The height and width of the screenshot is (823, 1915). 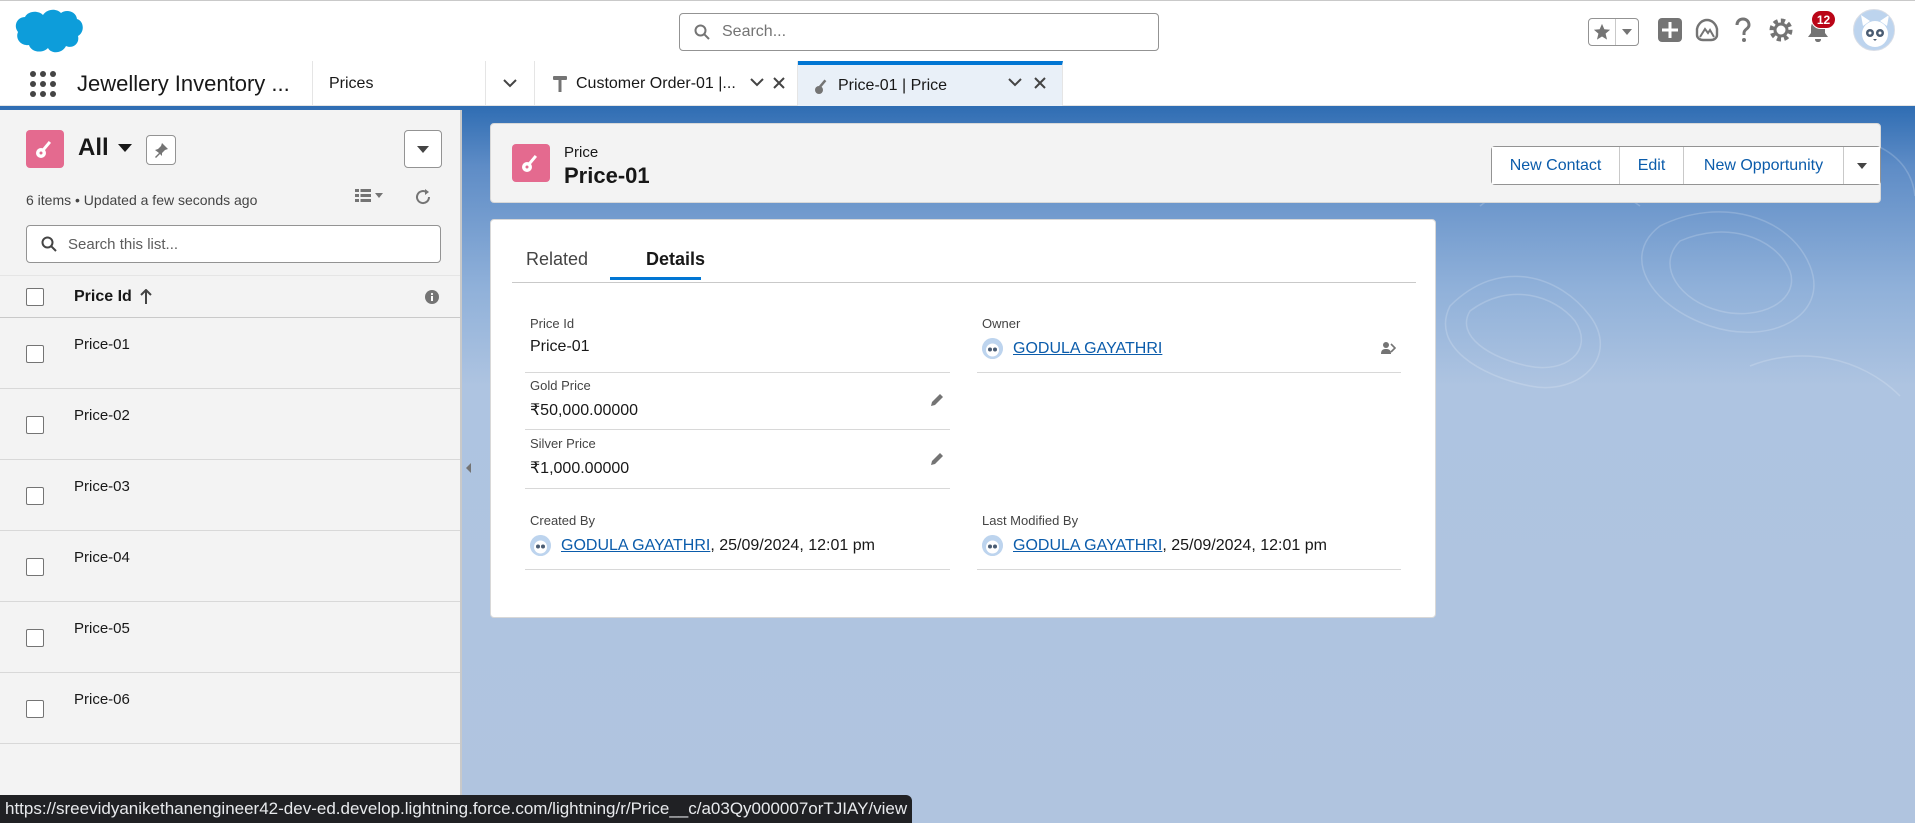 I want to click on list-item: Price-03, so click(x=230, y=495).